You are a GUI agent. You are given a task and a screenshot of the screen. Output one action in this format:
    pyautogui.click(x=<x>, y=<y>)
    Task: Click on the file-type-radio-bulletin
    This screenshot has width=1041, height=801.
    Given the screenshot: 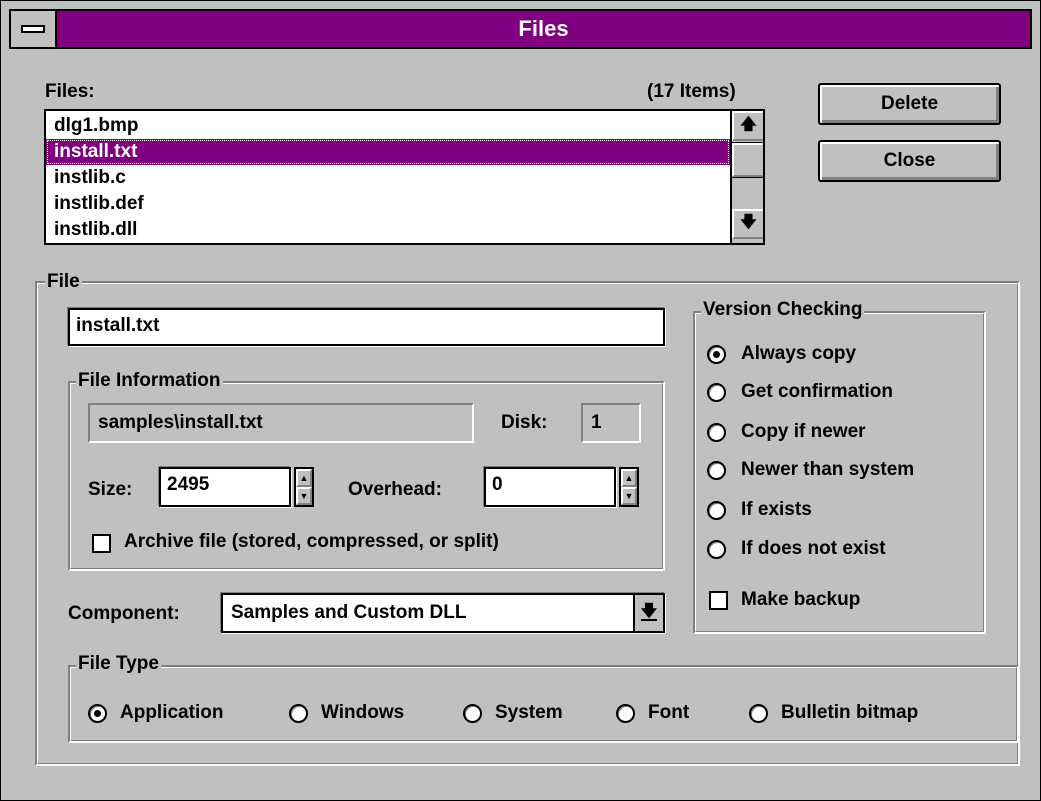 What is the action you would take?
    pyautogui.click(x=758, y=713)
    